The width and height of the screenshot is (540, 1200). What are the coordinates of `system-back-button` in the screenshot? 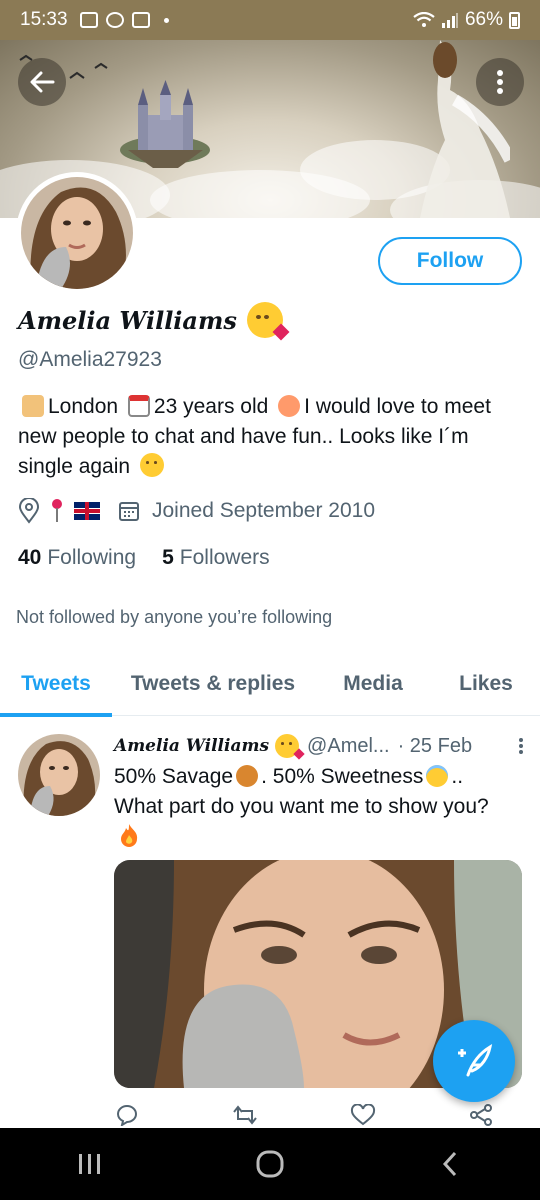 It's located at (450, 1164).